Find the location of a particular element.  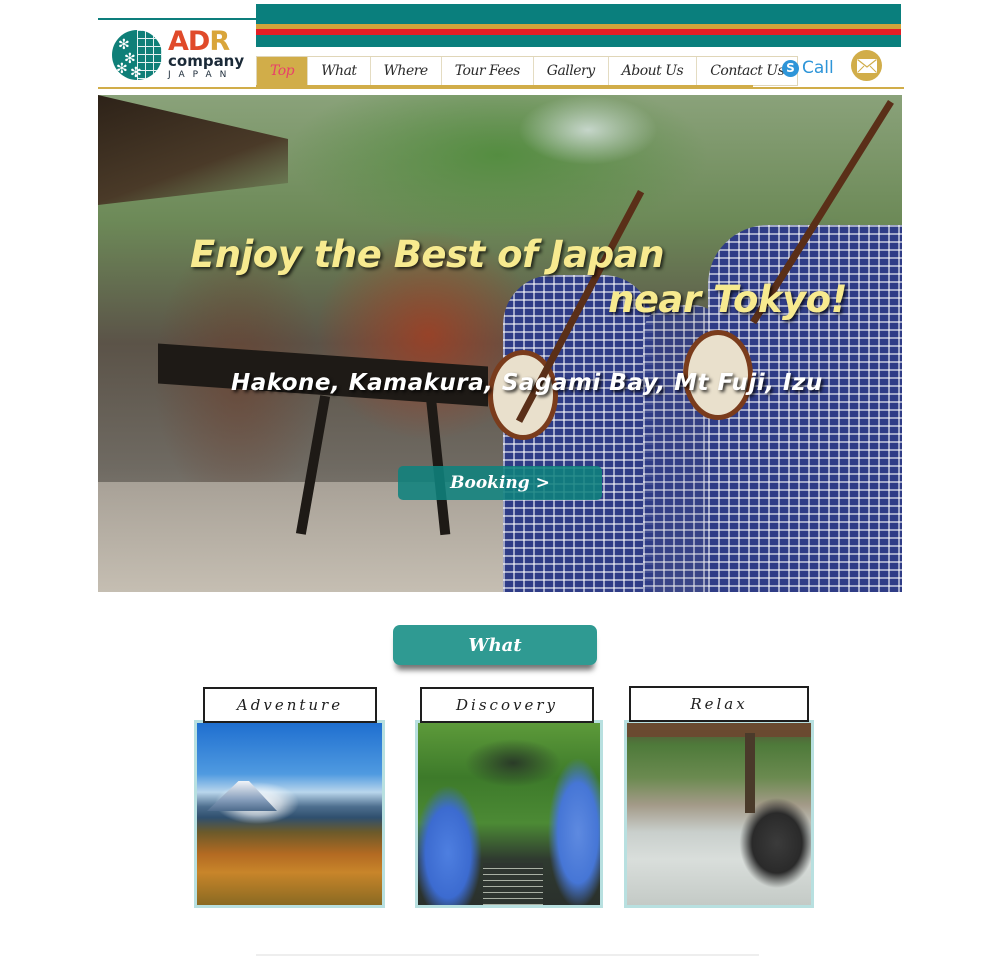

skype-call-button: S Call is located at coordinates (808, 68).